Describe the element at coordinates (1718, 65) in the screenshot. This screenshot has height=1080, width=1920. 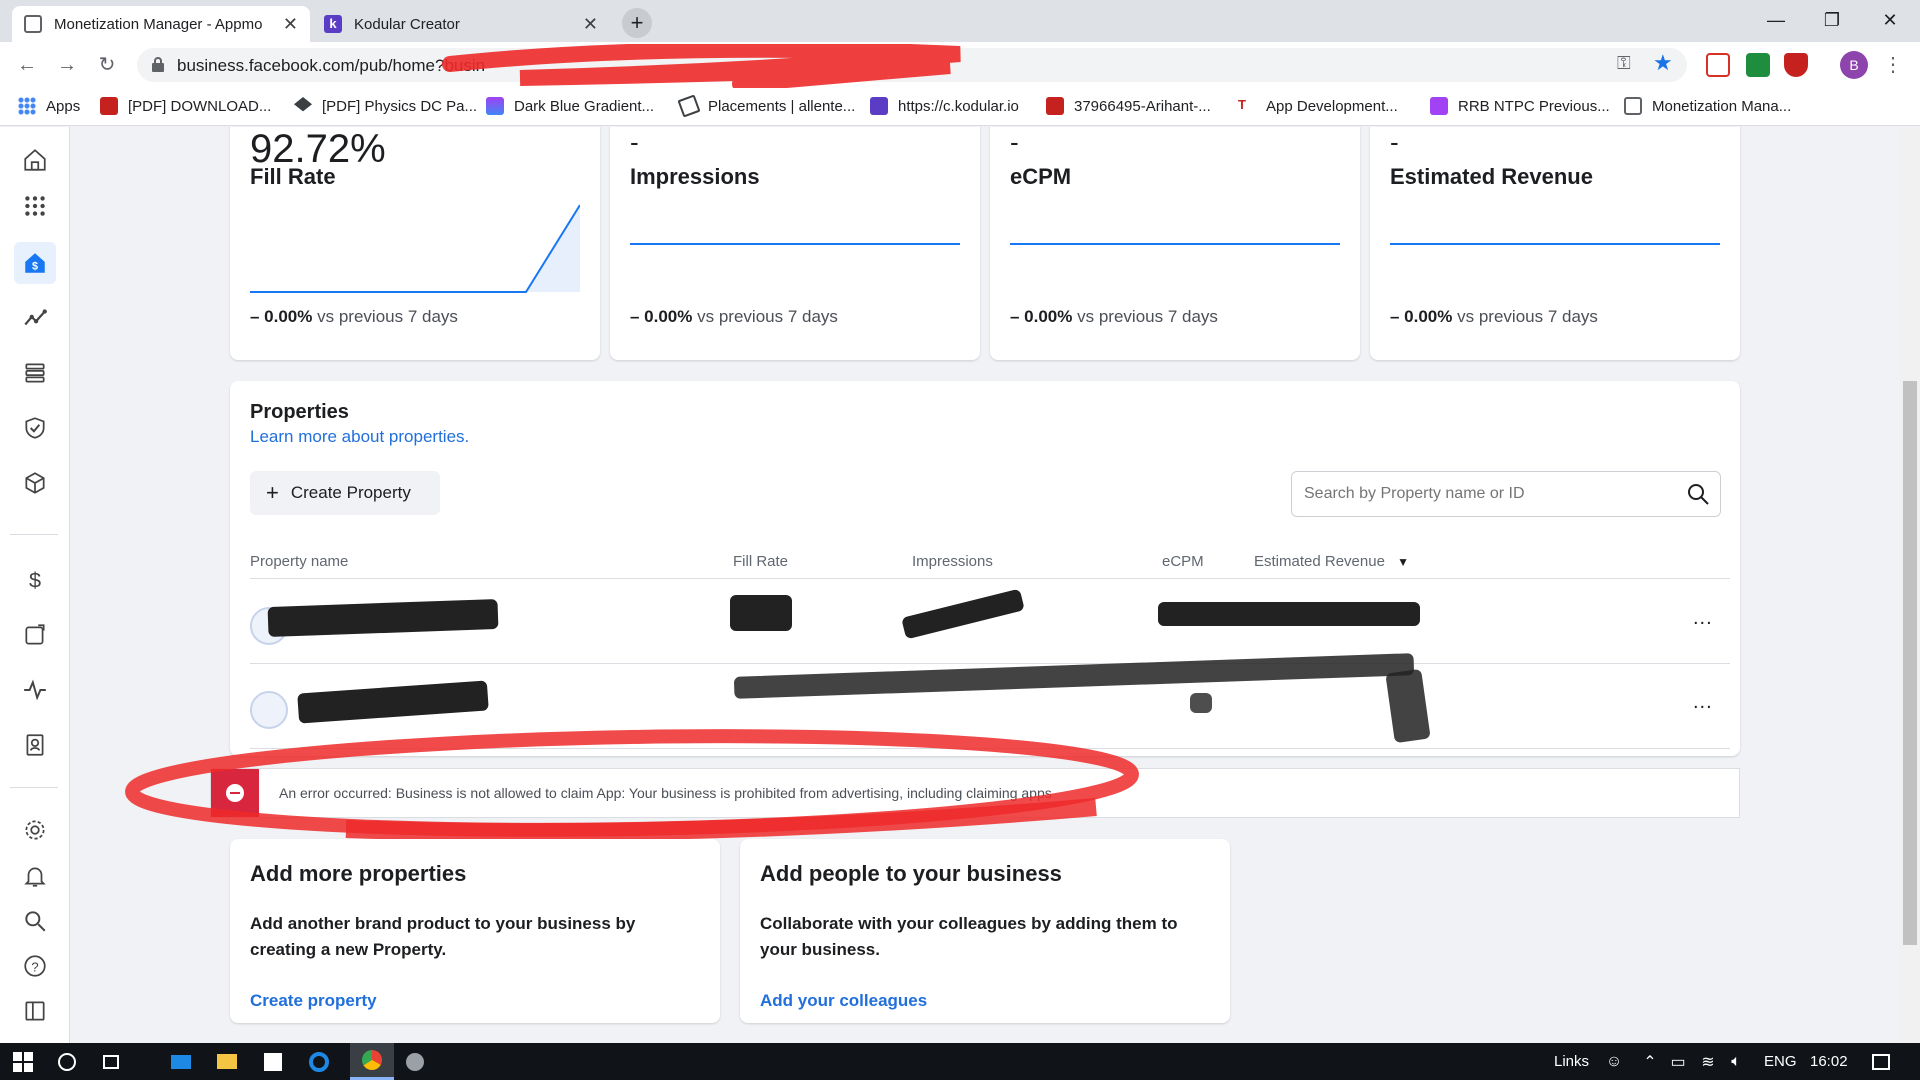
I see `pocket-icon` at that location.